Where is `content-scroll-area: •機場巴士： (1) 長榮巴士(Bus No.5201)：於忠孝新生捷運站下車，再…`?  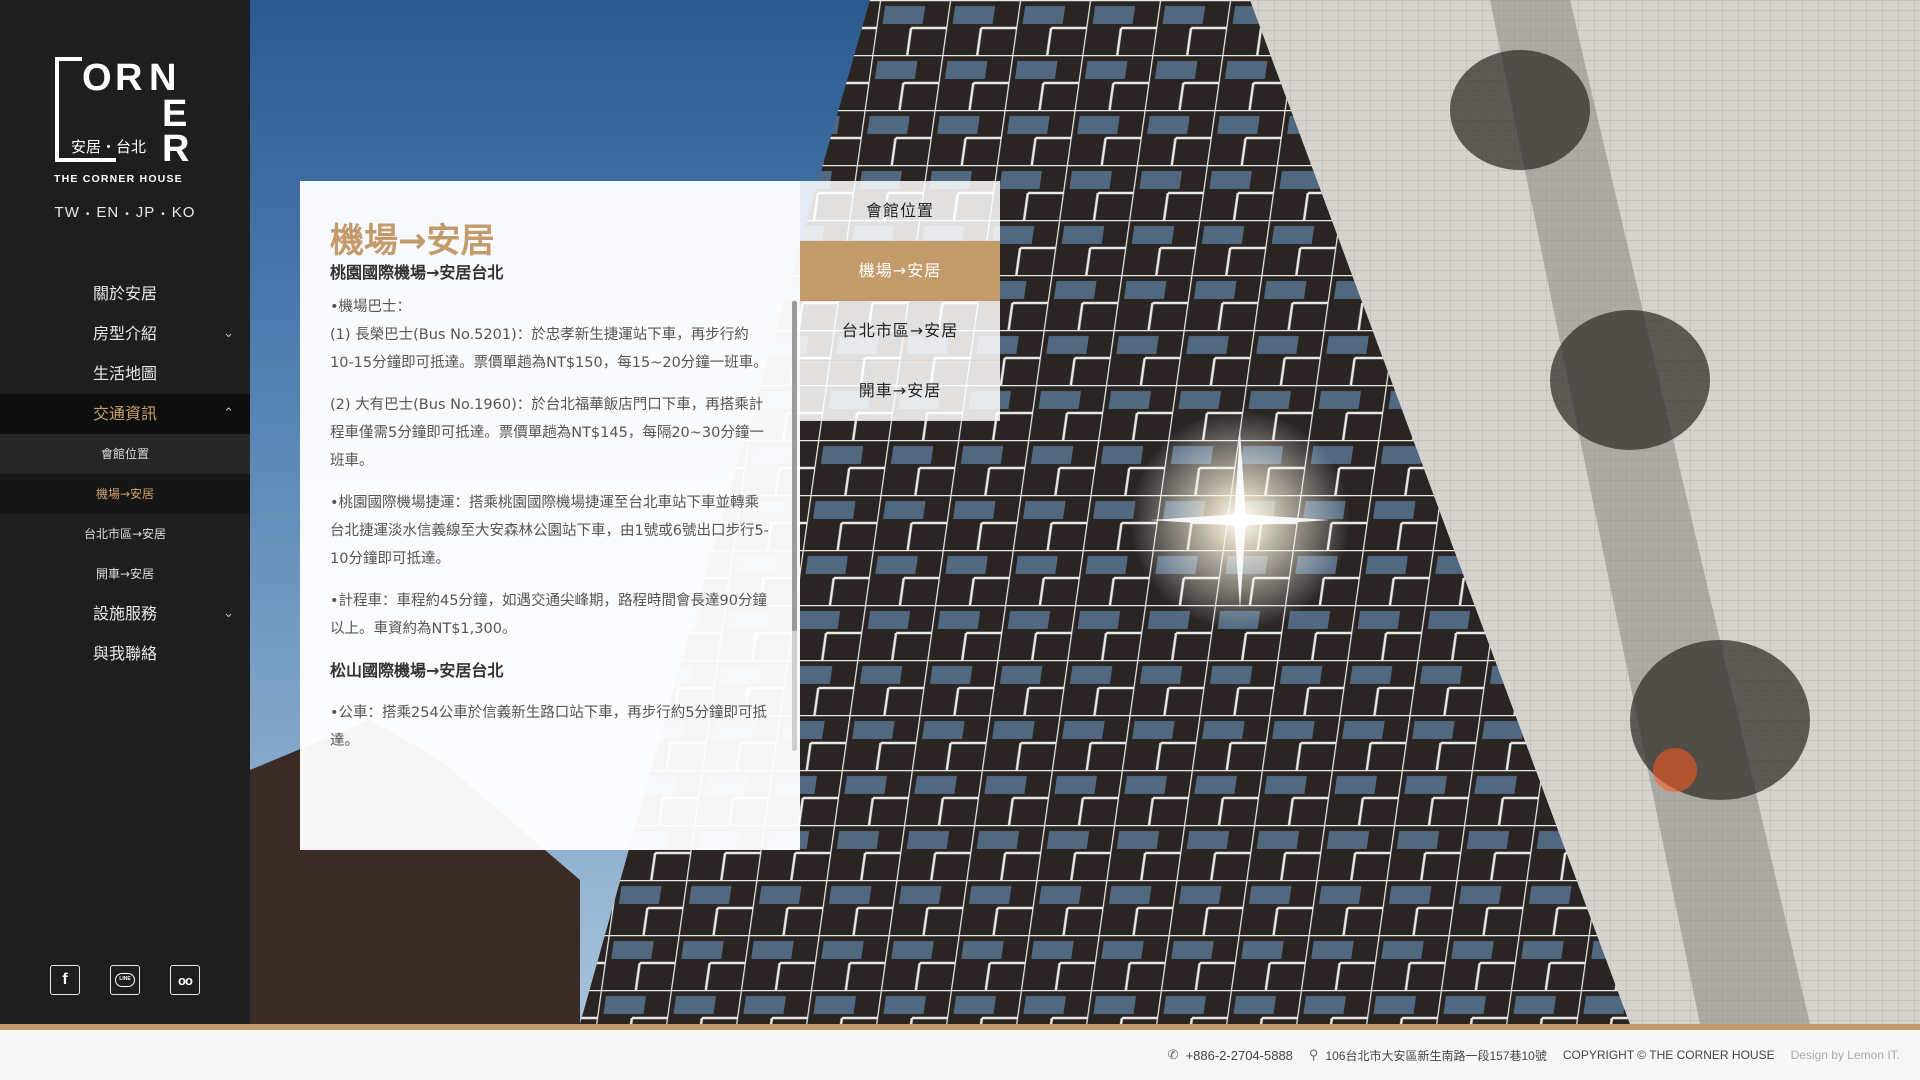
content-scroll-area: •機場巴士： (1) 長榮巴士(Bus No.5201)：於忠孝新生捷運站下車，再… is located at coordinates (550, 535).